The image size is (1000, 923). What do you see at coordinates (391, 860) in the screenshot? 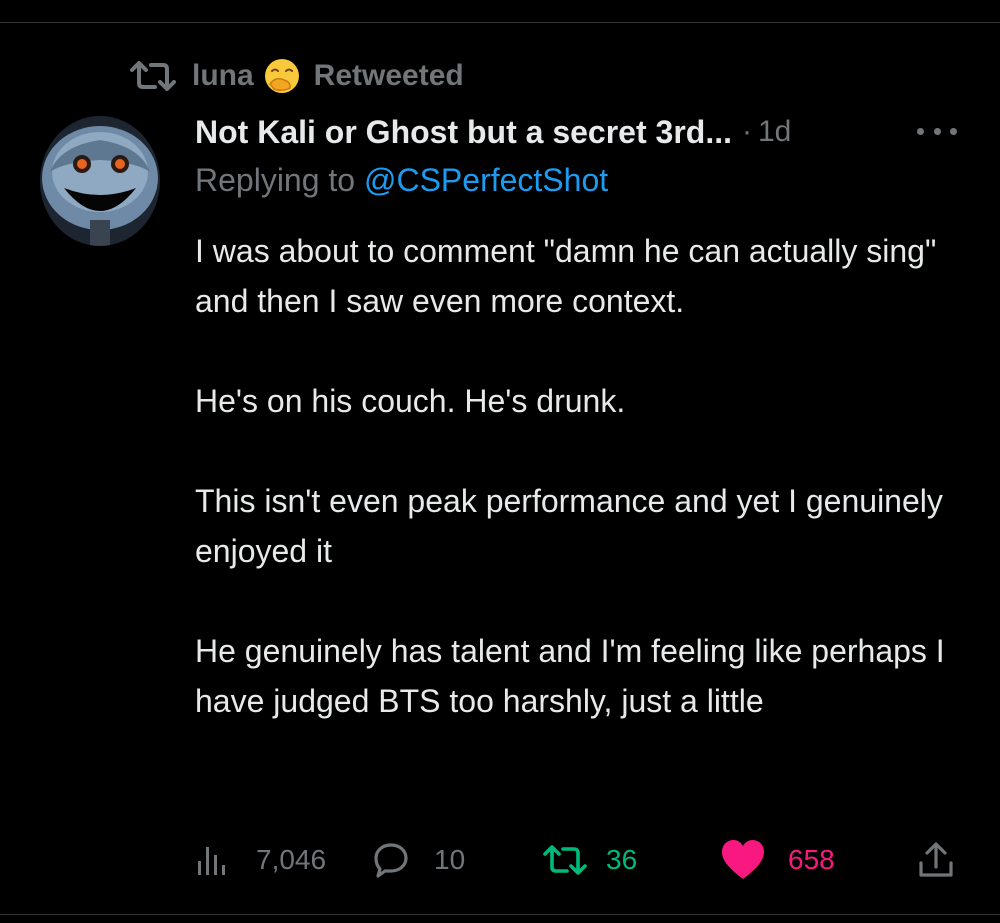
I see `reply-icon` at bounding box center [391, 860].